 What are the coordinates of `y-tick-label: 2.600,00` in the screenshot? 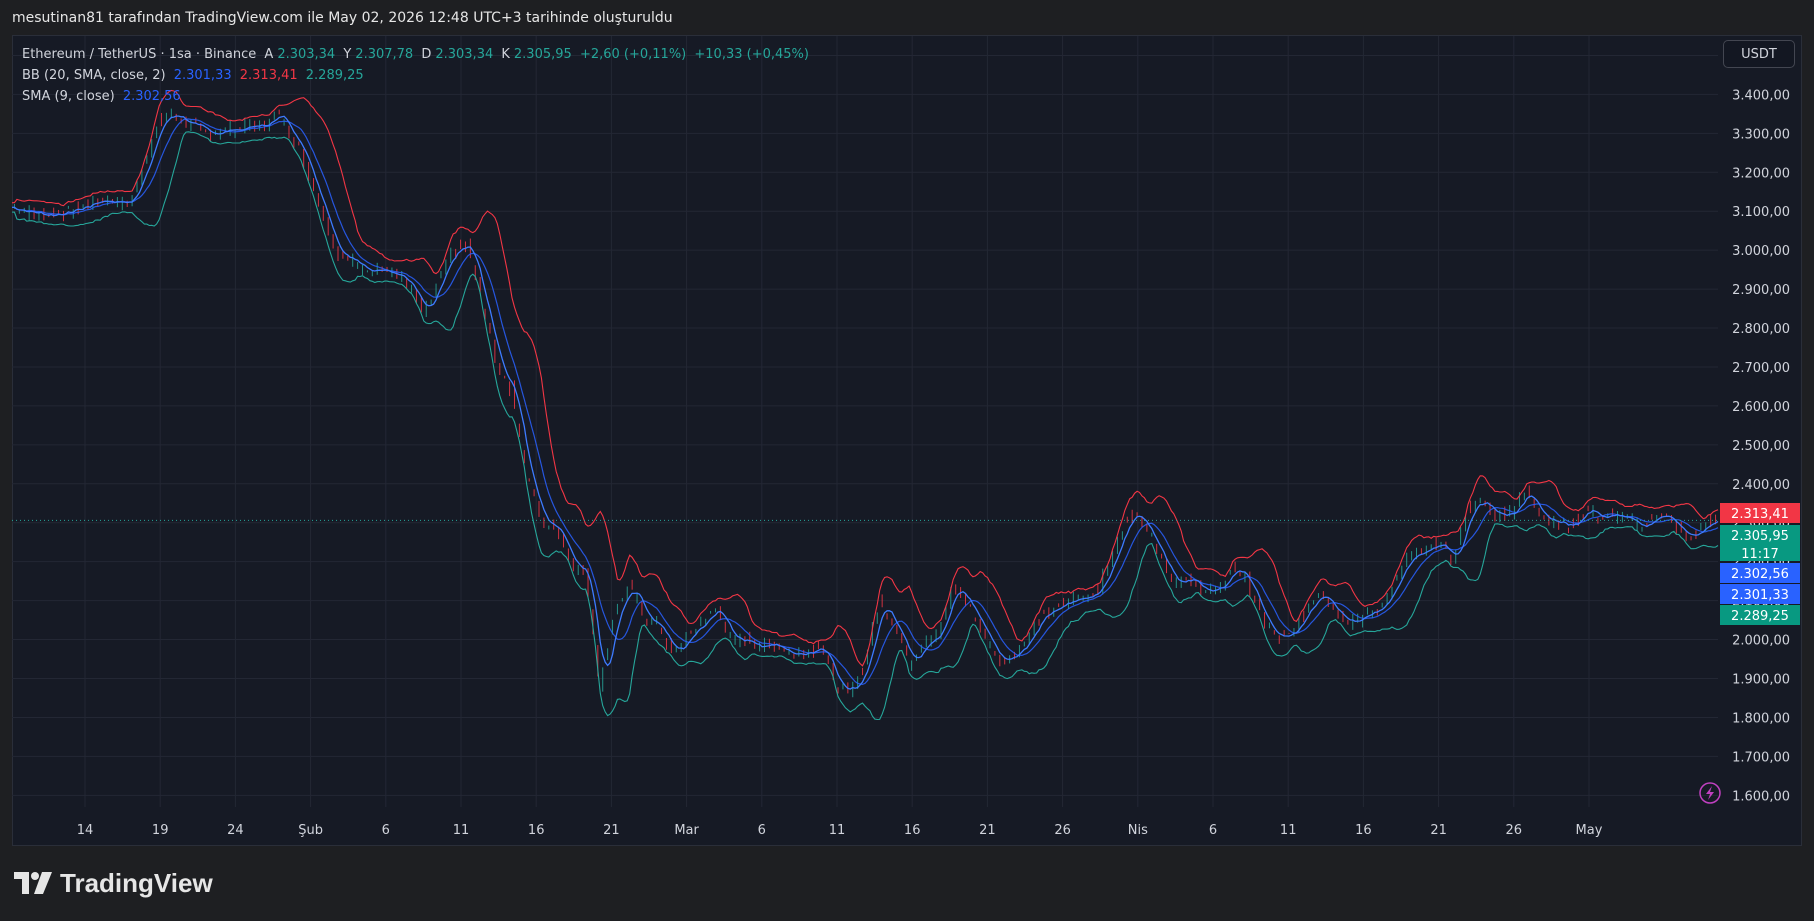 It's located at (1761, 407).